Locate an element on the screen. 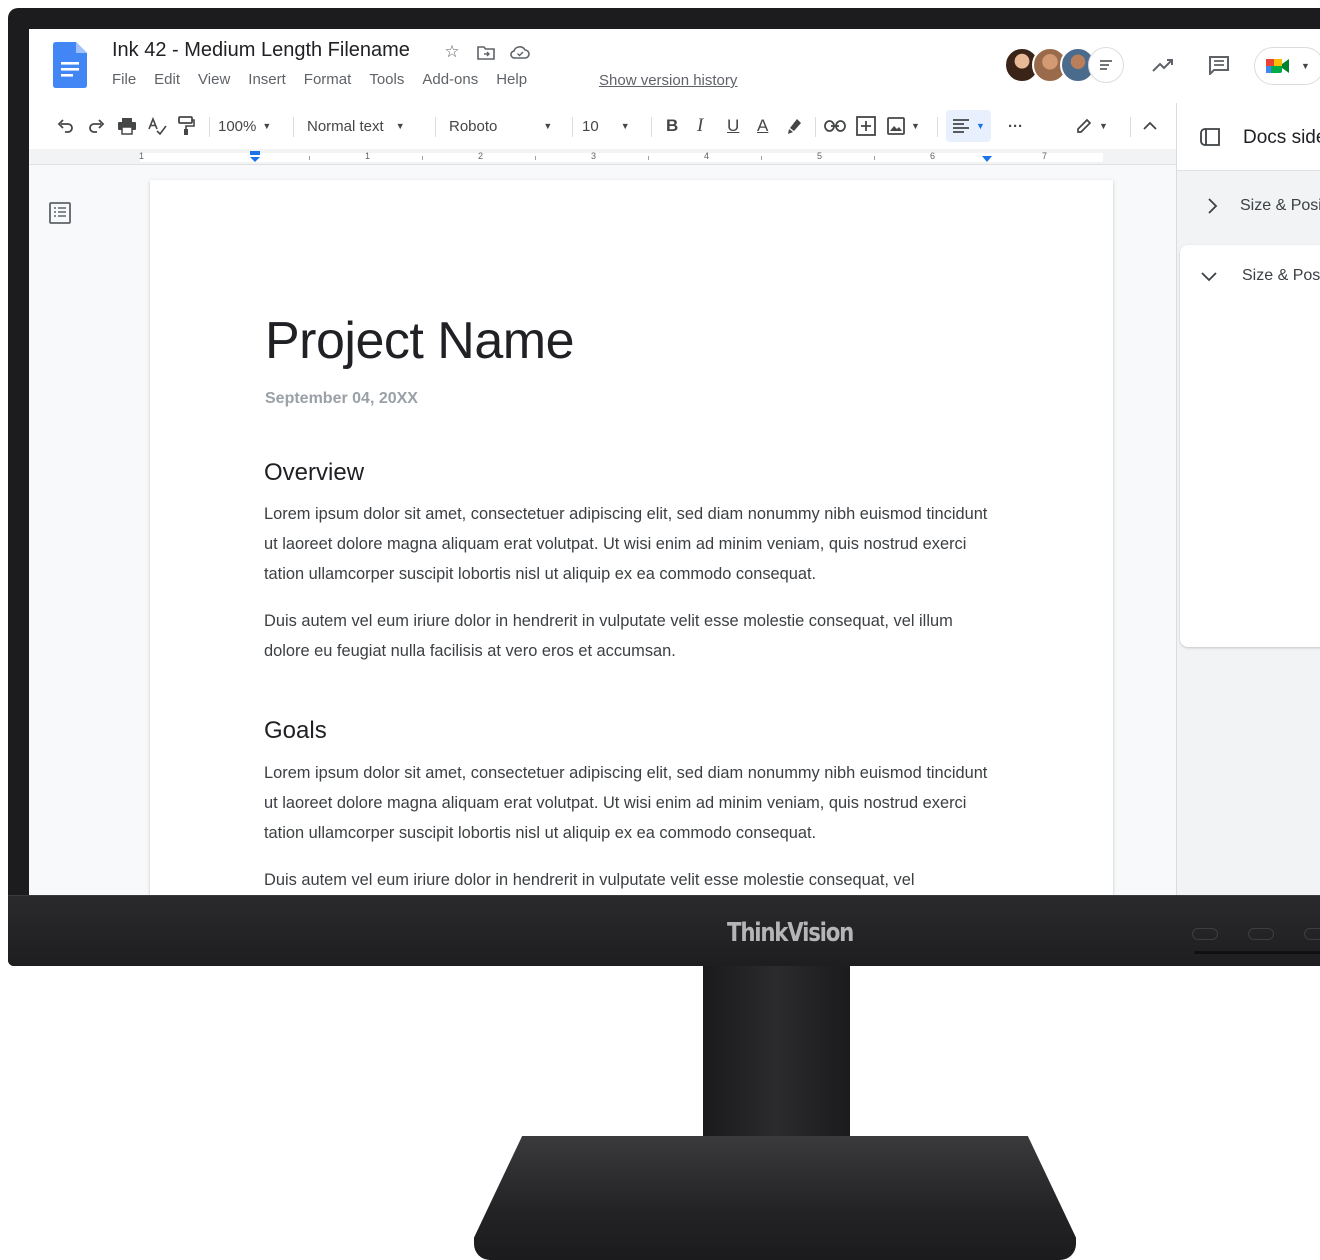 The image size is (1320, 1260). menu-view: View is located at coordinates (214, 79).